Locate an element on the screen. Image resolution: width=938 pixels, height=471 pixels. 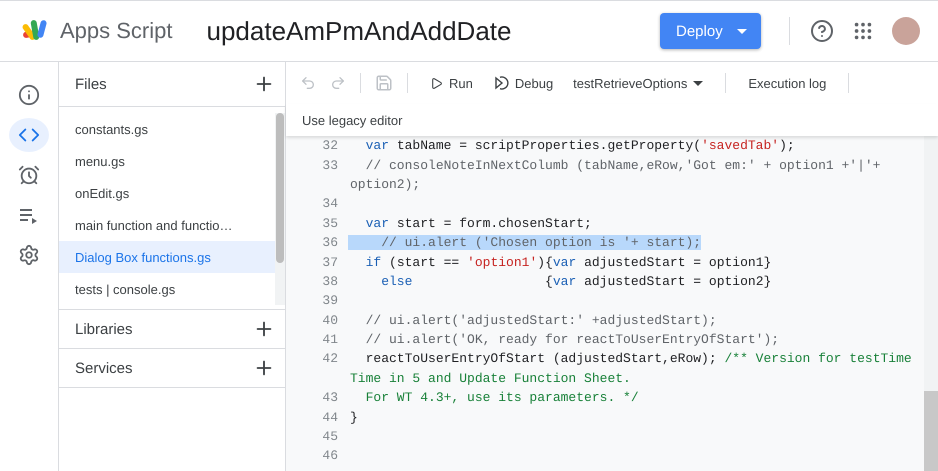
code-line: var tabName = scriptProperties.getProperty('savedTab'); is located at coordinates (579, 146).